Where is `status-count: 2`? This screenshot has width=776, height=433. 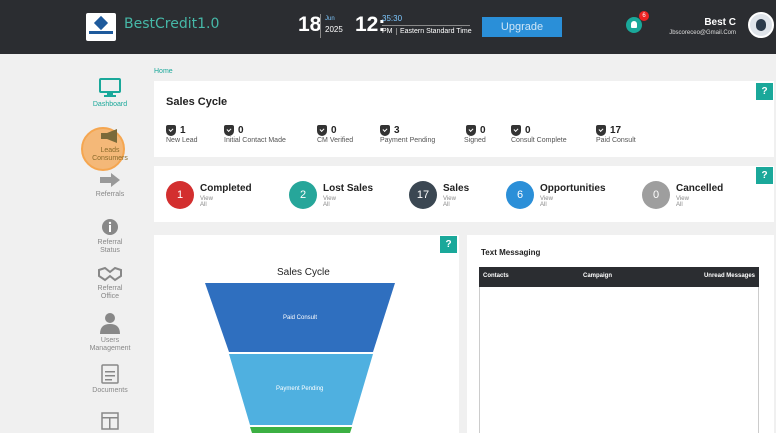 status-count: 2 is located at coordinates (303, 195).